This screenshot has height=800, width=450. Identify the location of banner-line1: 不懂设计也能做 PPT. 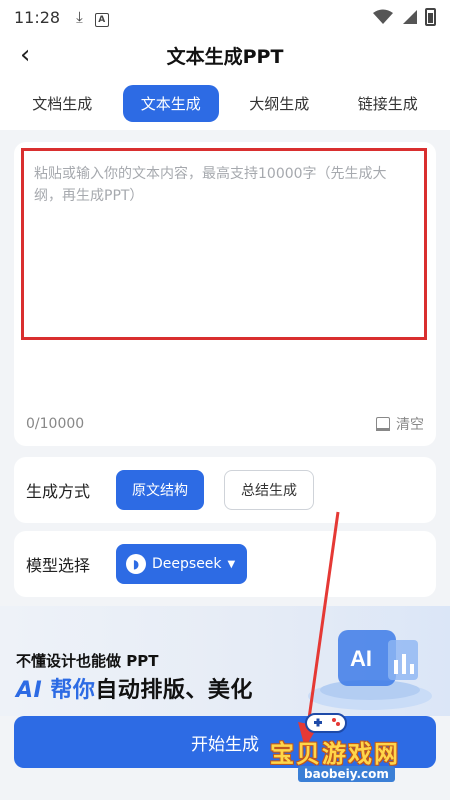
(87, 661).